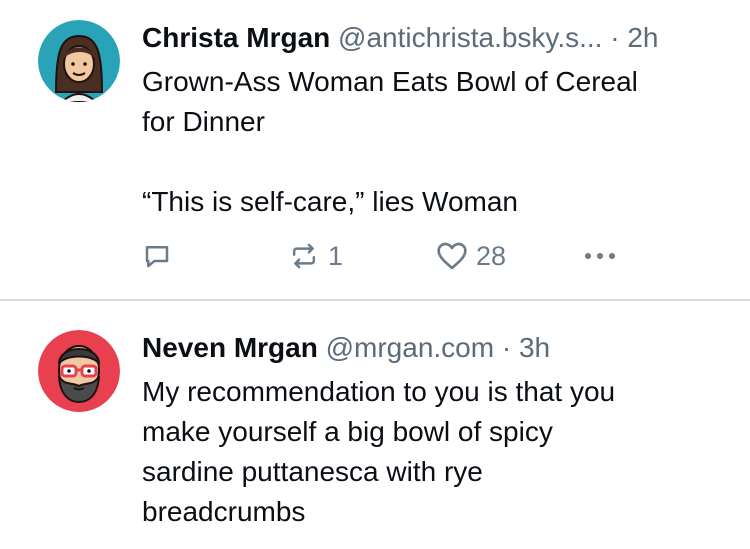 This screenshot has height=549, width=750. I want to click on reply-button, so click(157, 256).